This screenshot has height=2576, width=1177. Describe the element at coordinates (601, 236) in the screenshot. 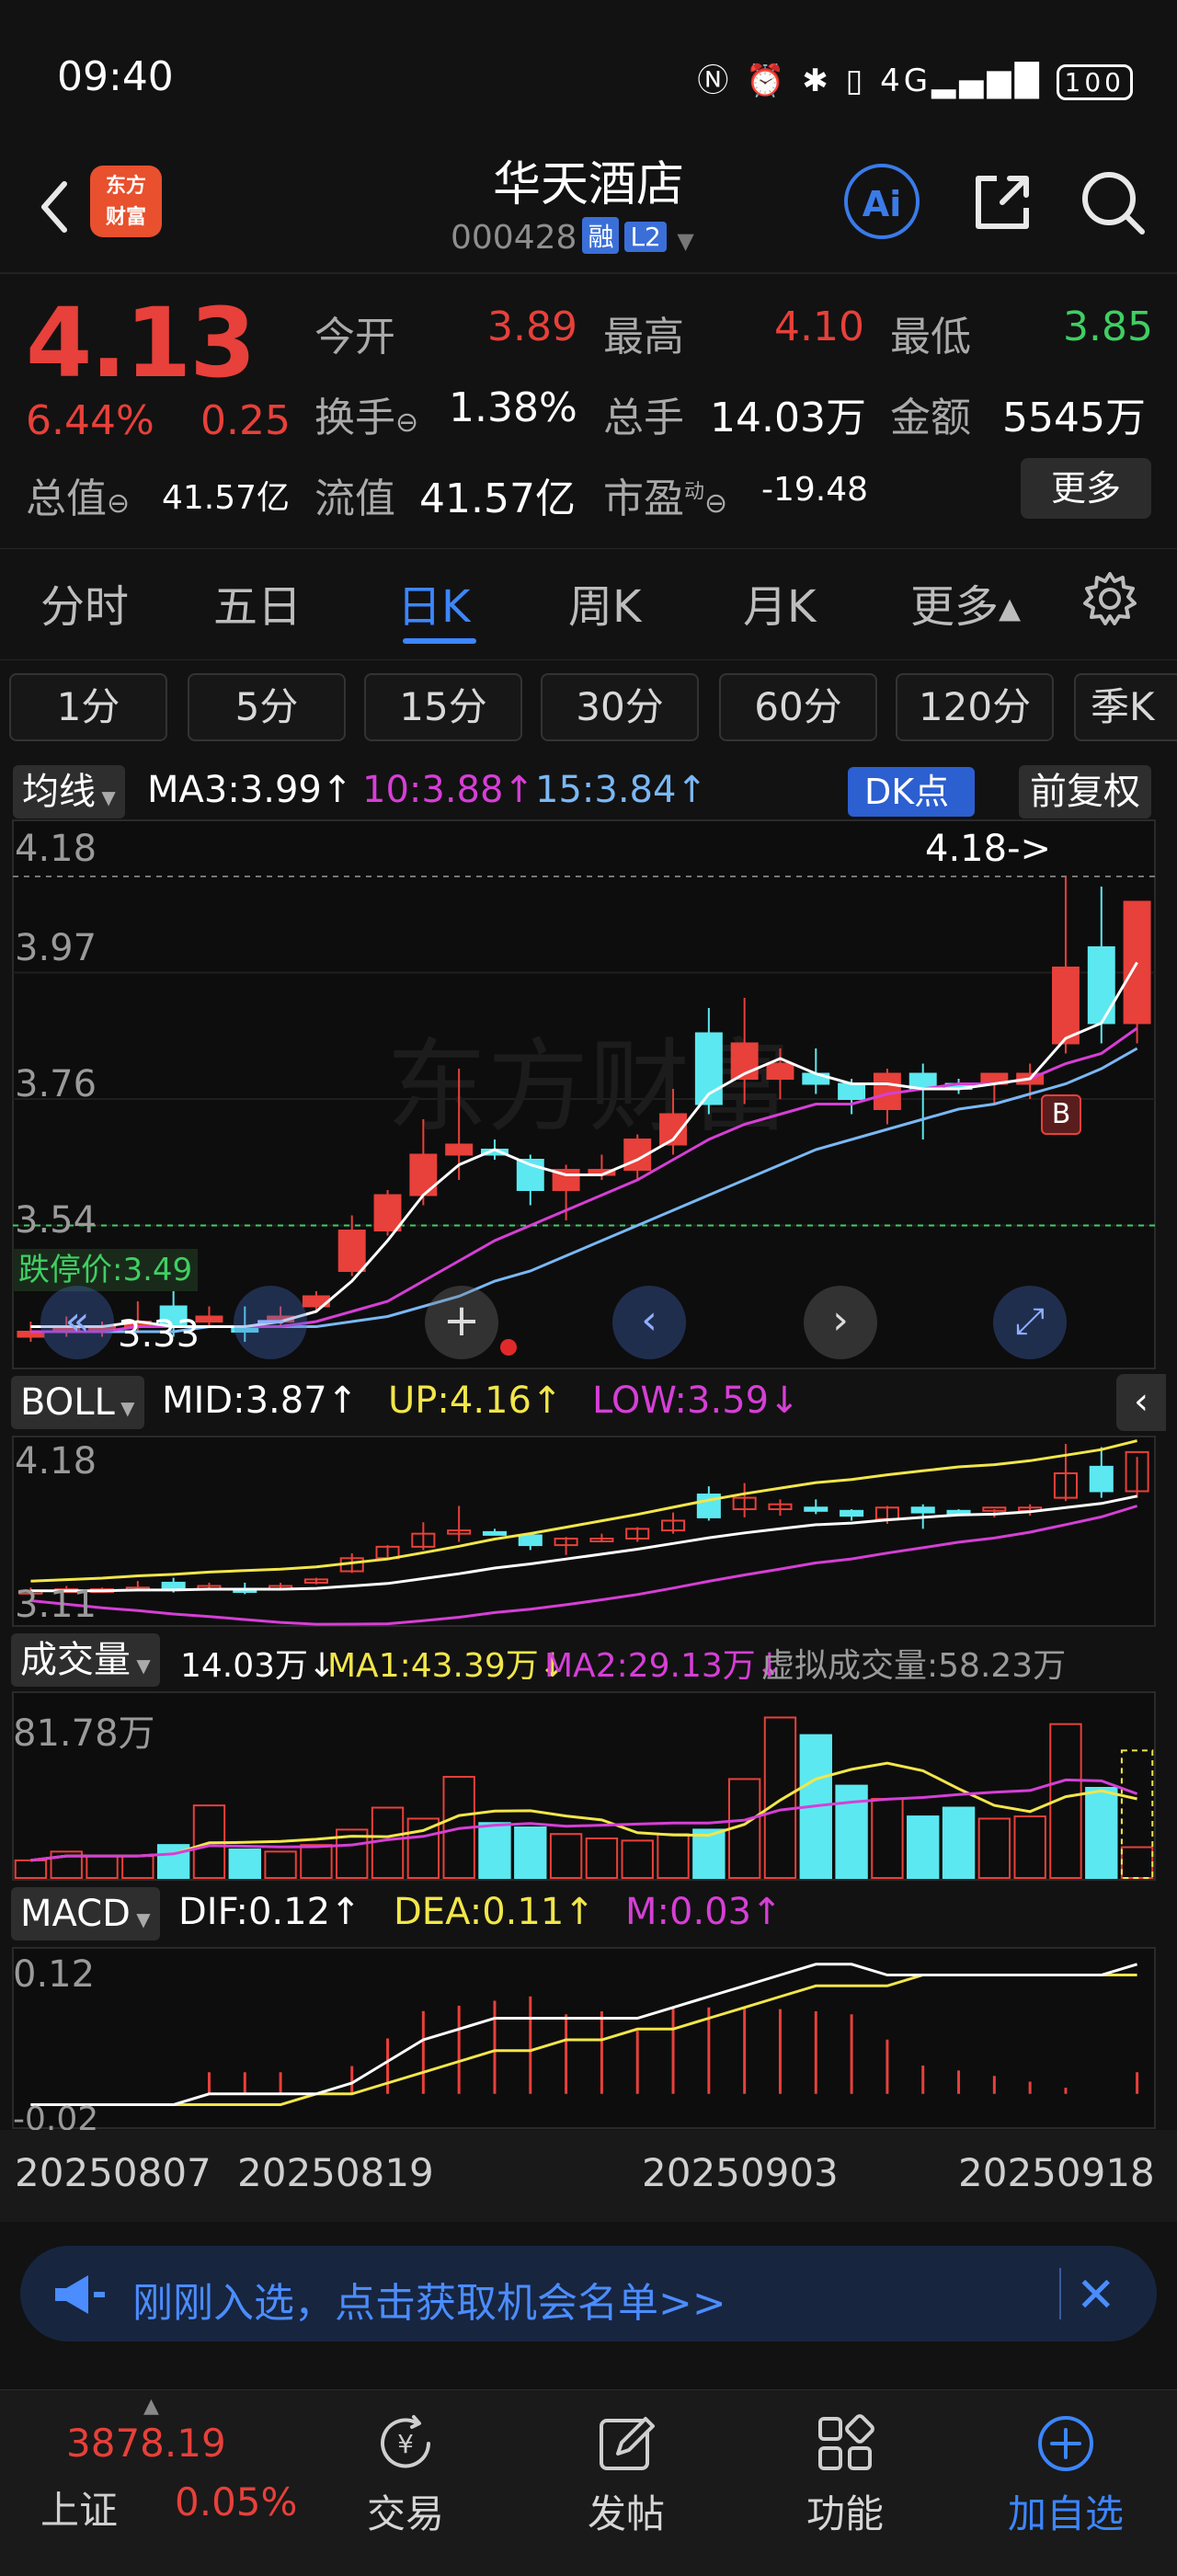

I see `margin-tag: 融` at that location.